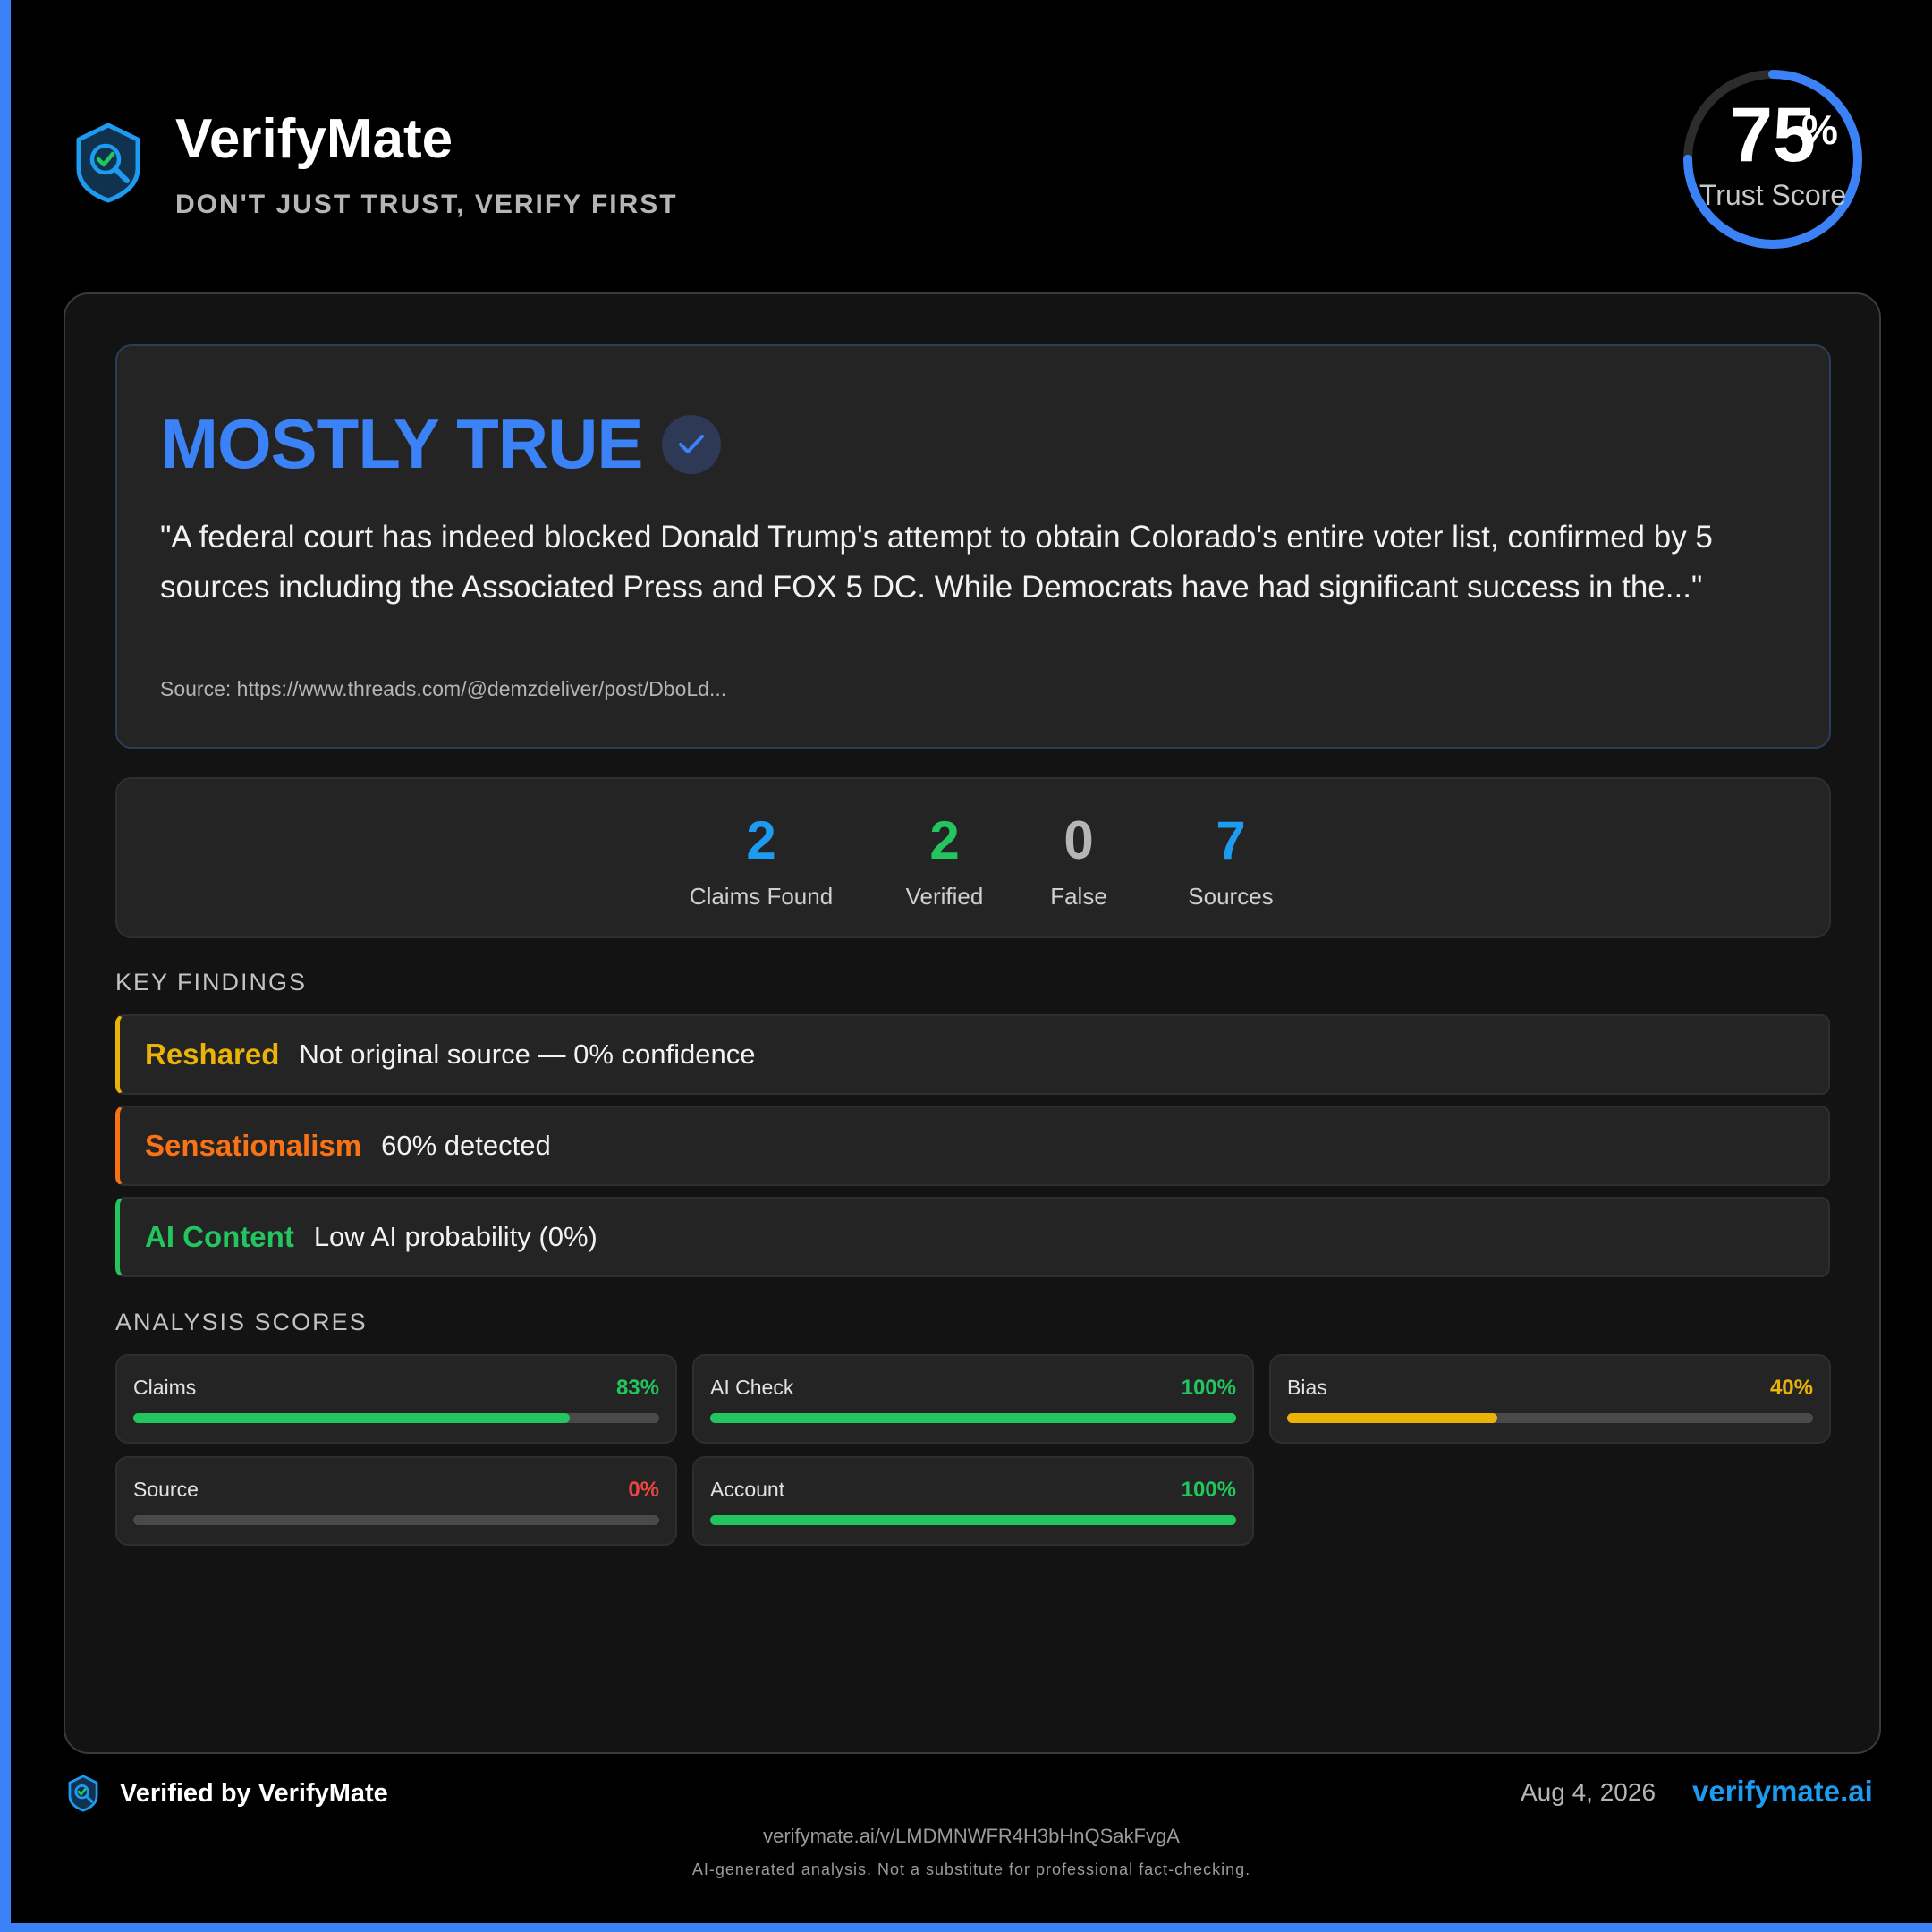  Describe the element at coordinates (455, 1236) in the screenshot. I see `finding-text: Low AI probability (0%)` at that location.